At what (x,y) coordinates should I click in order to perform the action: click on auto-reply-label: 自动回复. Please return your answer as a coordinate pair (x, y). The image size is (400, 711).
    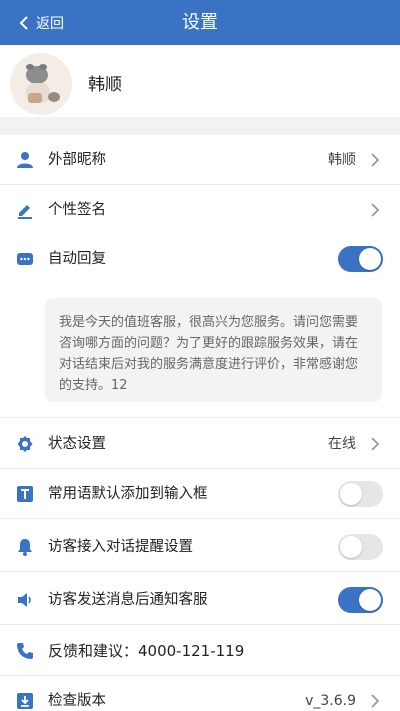
    Looking at the image, I should click on (77, 259).